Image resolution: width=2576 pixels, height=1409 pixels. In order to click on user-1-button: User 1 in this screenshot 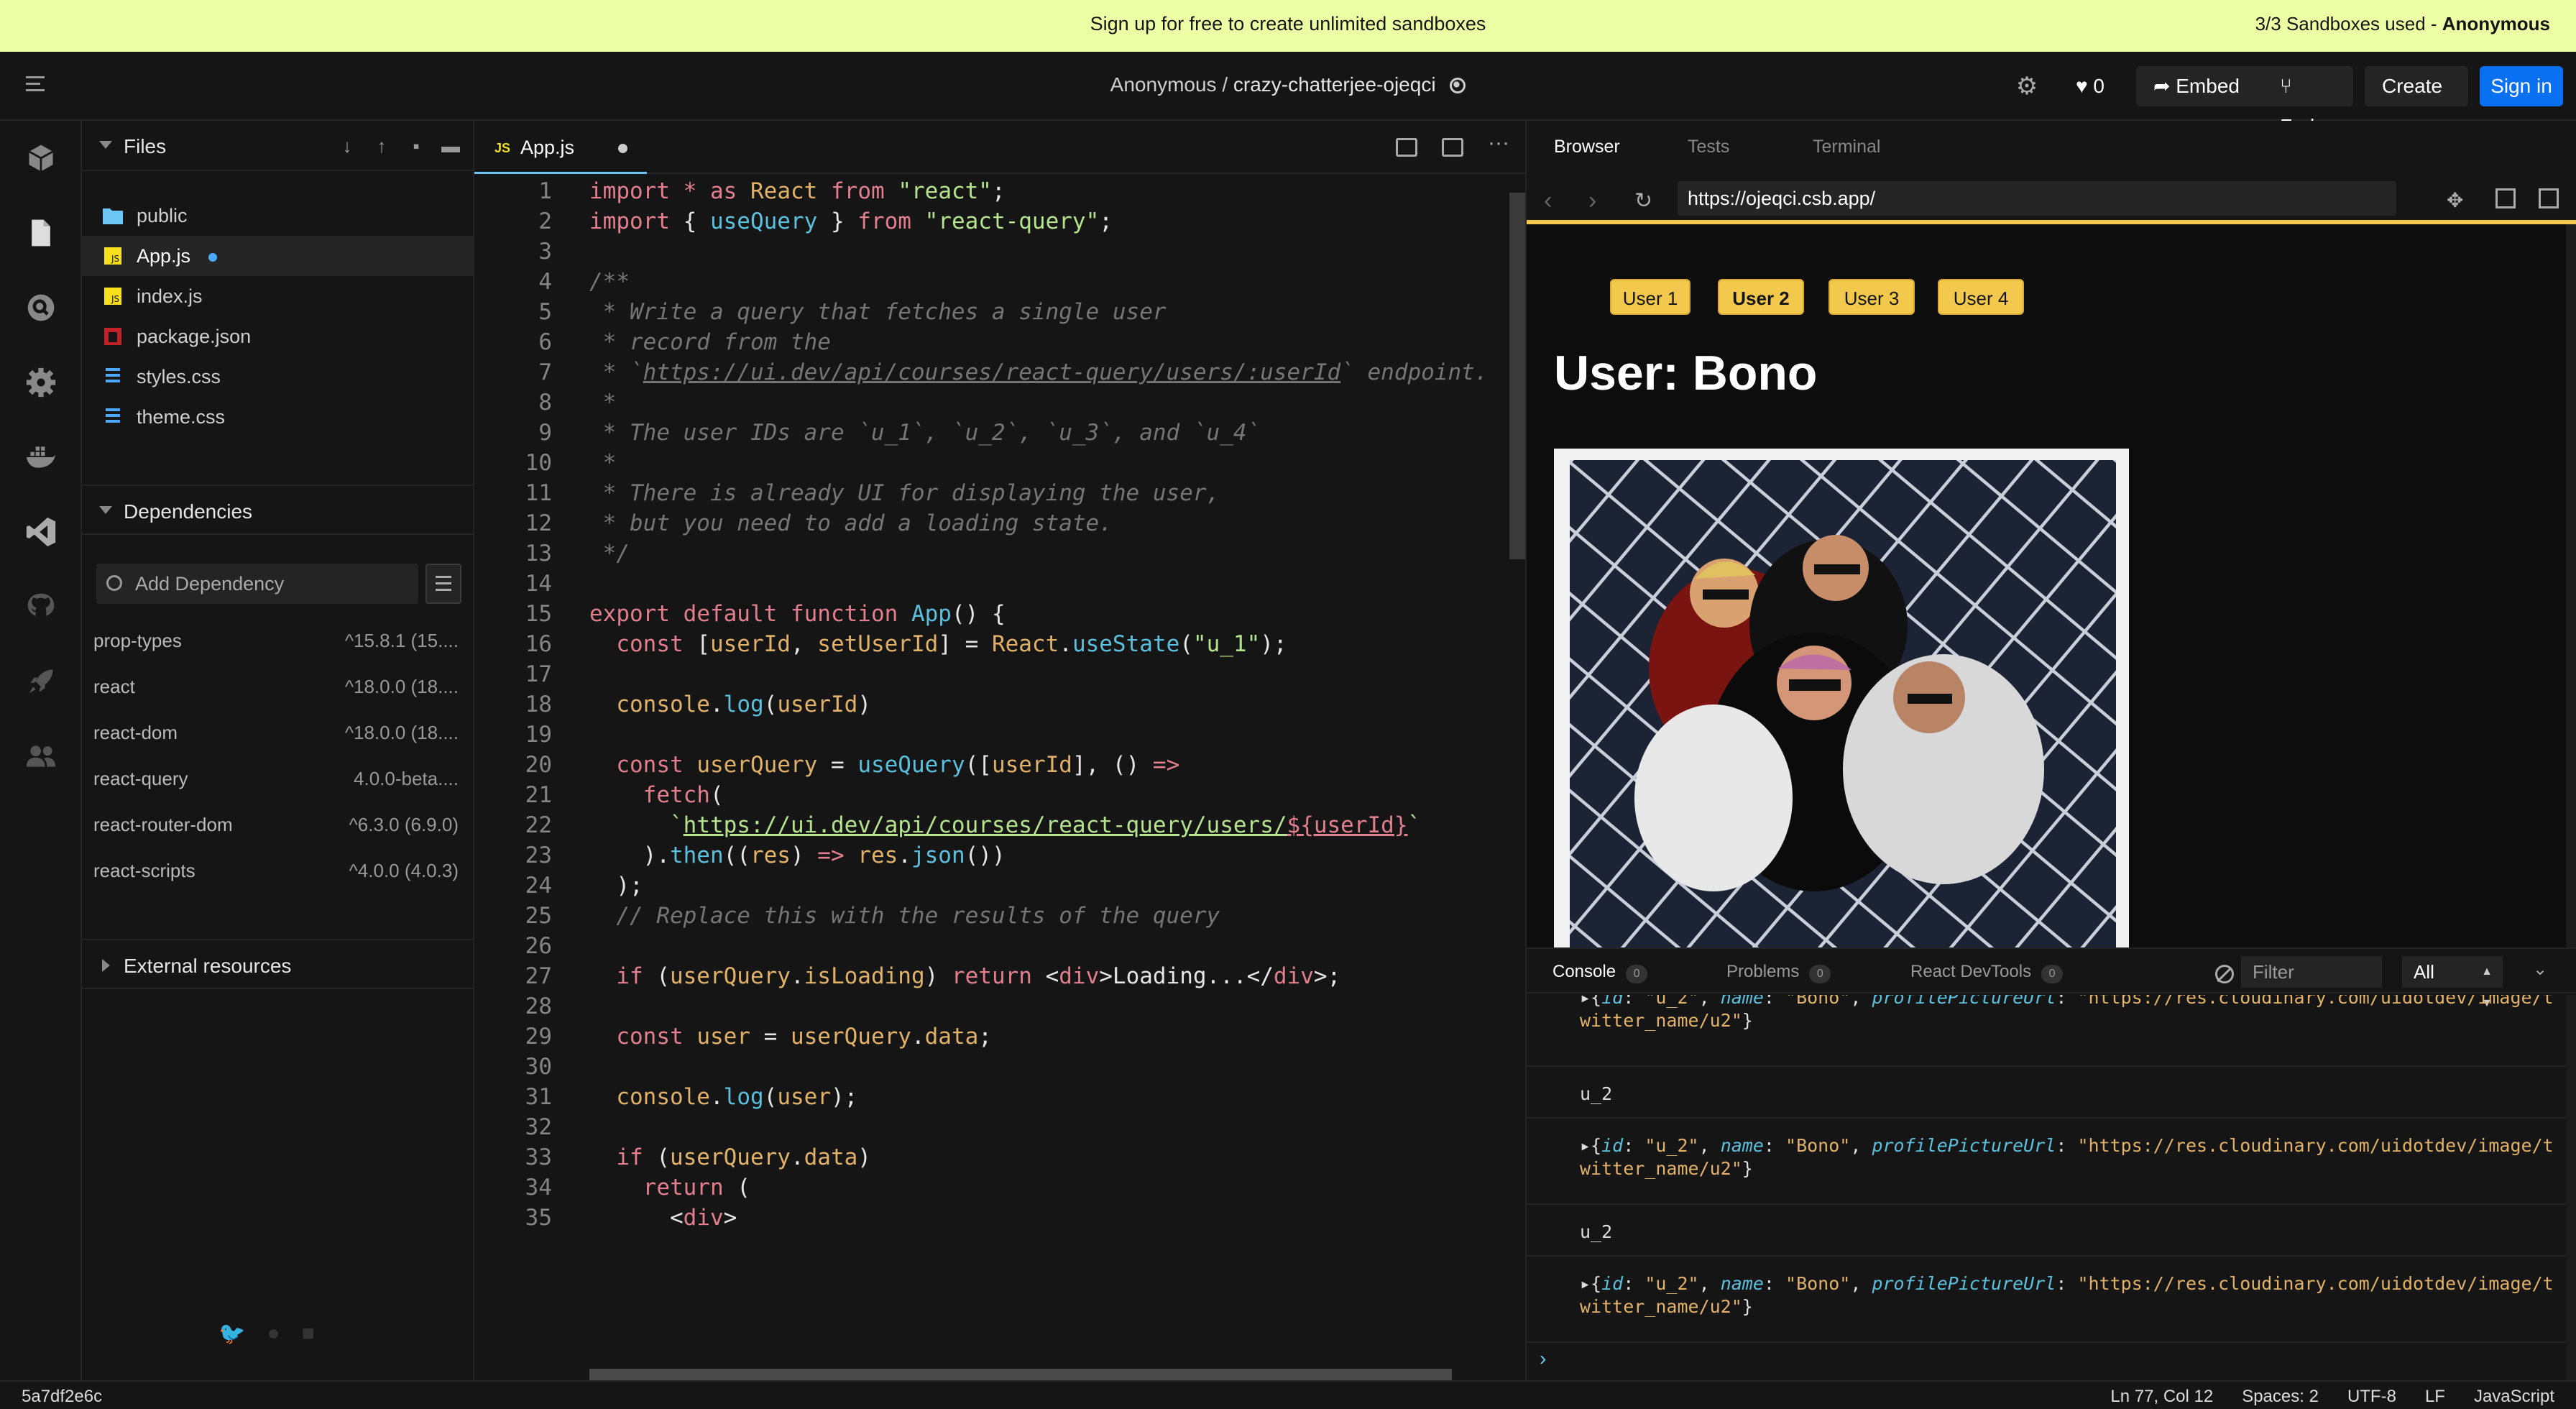, I will do `click(1650, 297)`.